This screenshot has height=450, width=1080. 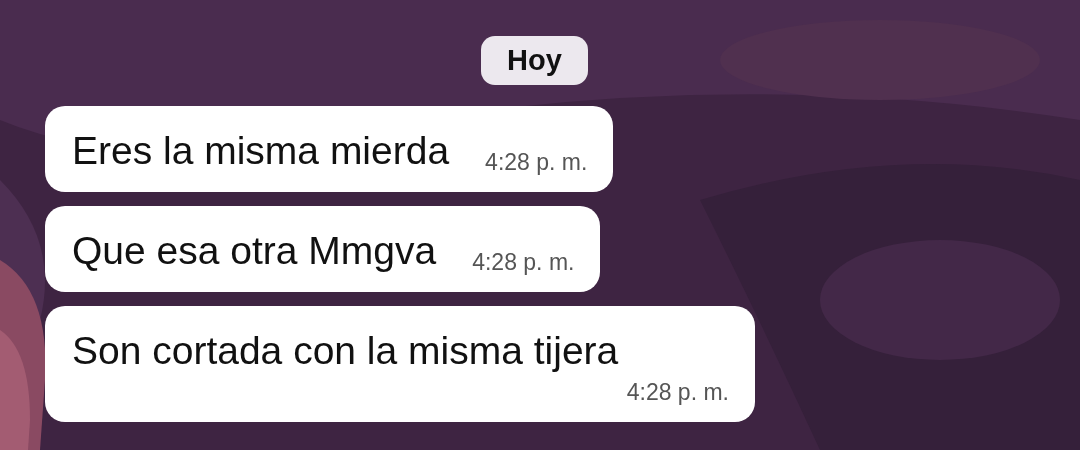 What do you see at coordinates (261, 151) in the screenshot?
I see `message-text: Eres la misma mierda` at bounding box center [261, 151].